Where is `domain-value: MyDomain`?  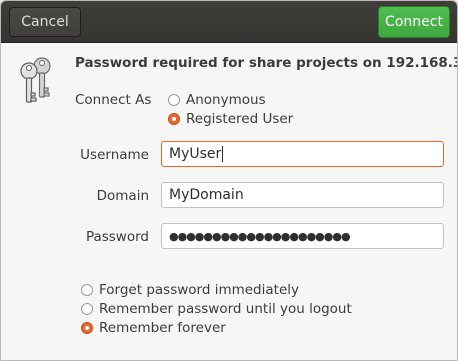
domain-value: MyDomain is located at coordinates (206, 195).